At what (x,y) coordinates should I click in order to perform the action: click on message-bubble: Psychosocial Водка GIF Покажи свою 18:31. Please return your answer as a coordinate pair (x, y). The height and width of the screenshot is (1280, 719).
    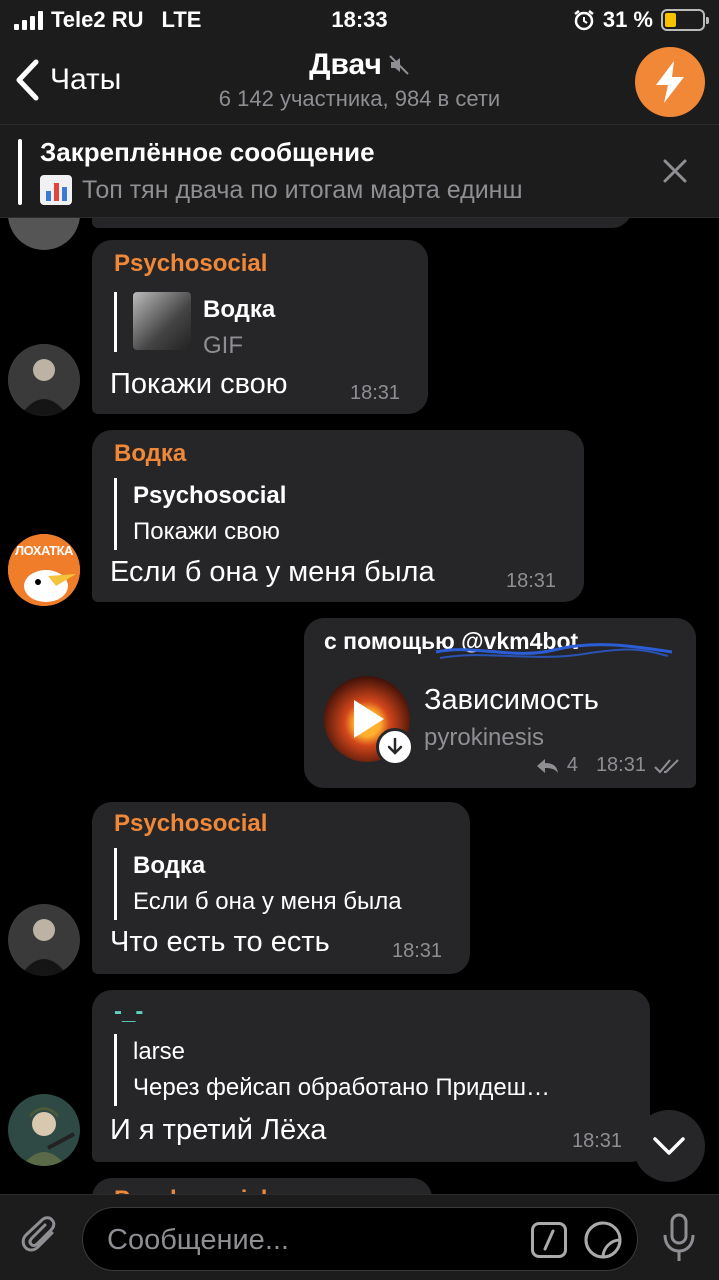
    Looking at the image, I should click on (260, 327).